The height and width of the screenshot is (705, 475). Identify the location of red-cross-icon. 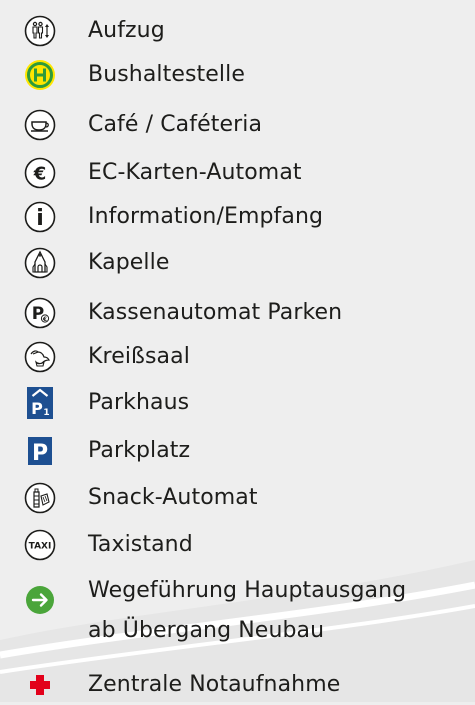
(40, 685).